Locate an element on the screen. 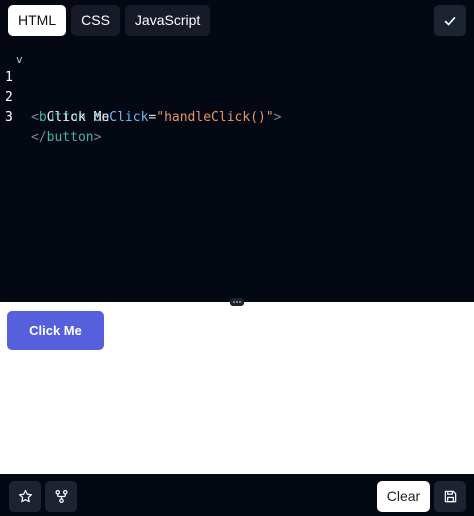 Image resolution: width=474 pixels, height=516 pixels. save-icon is located at coordinates (450, 496).